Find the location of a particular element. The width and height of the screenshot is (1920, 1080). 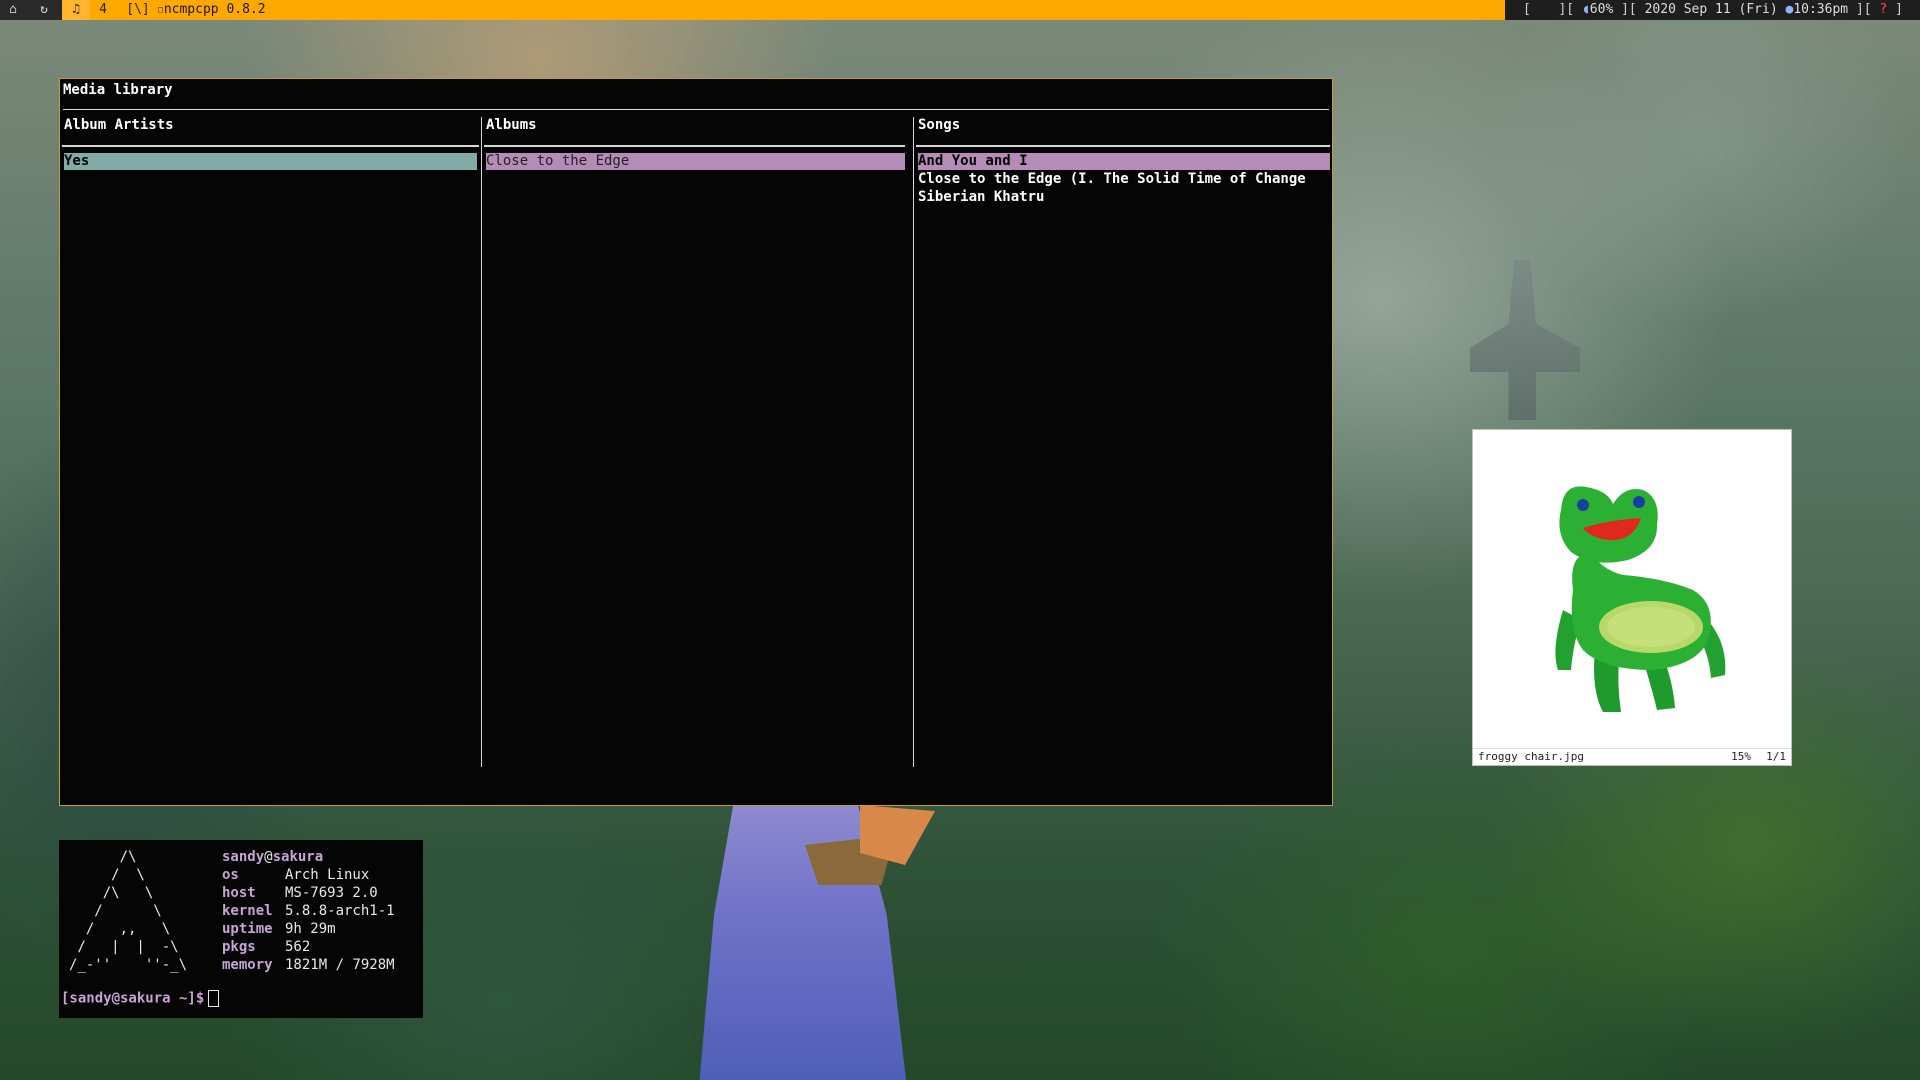

viewer-zoom-level: 15% is located at coordinates (1741, 756).